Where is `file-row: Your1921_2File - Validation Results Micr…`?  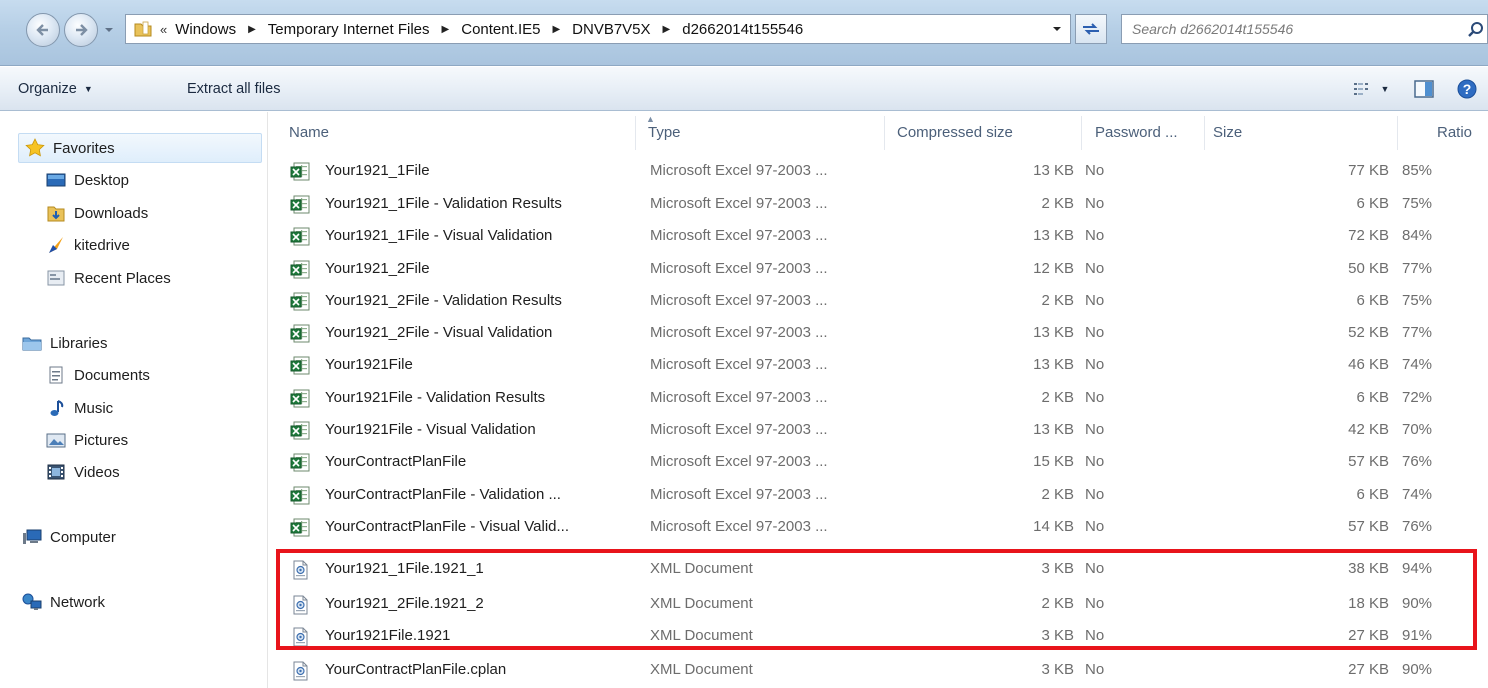
file-row: Your1921_2File - Validation Results Micr… is located at coordinates (878, 302).